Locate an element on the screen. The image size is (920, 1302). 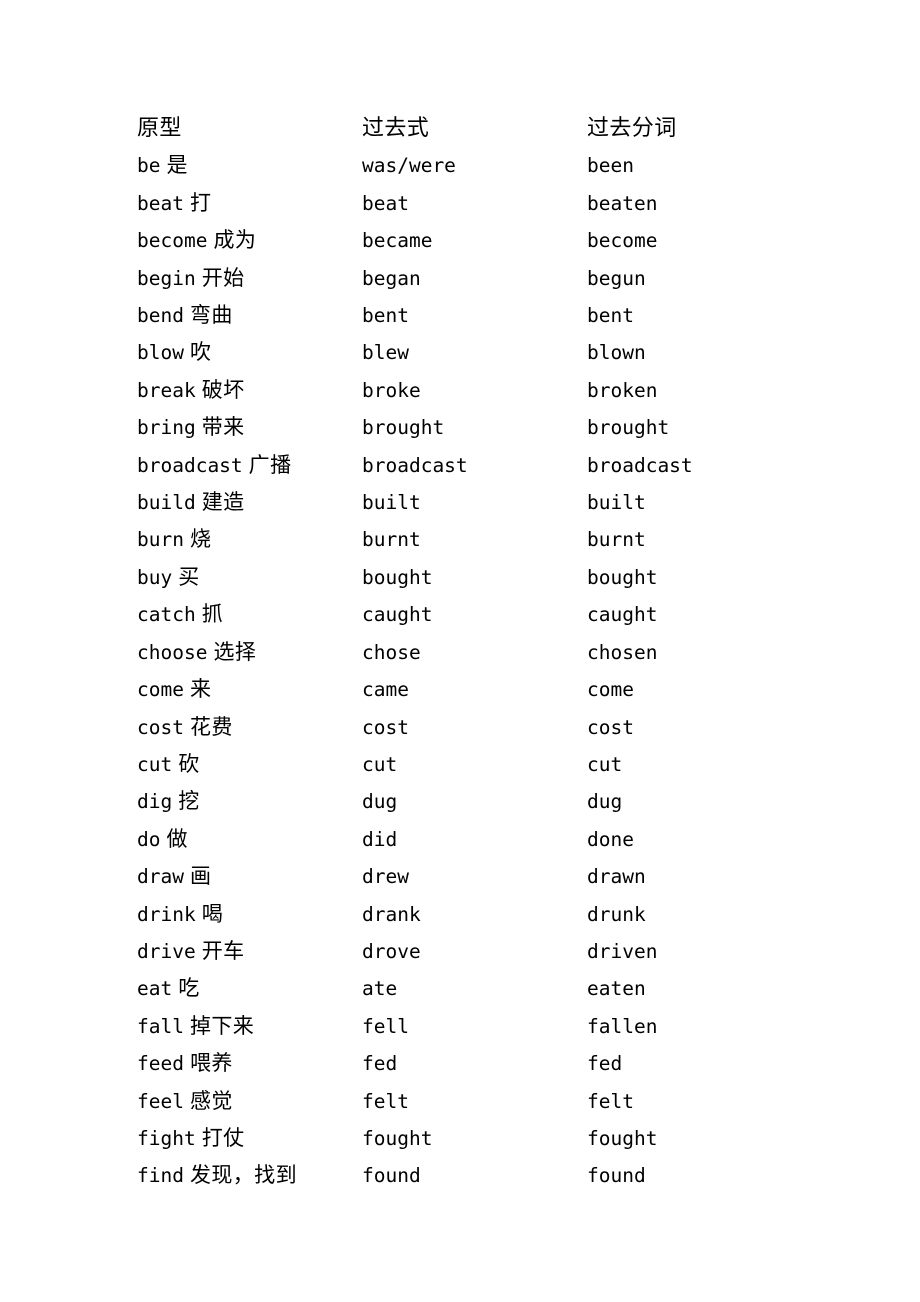
table-row: do 做 did done is located at coordinates (474, 839).